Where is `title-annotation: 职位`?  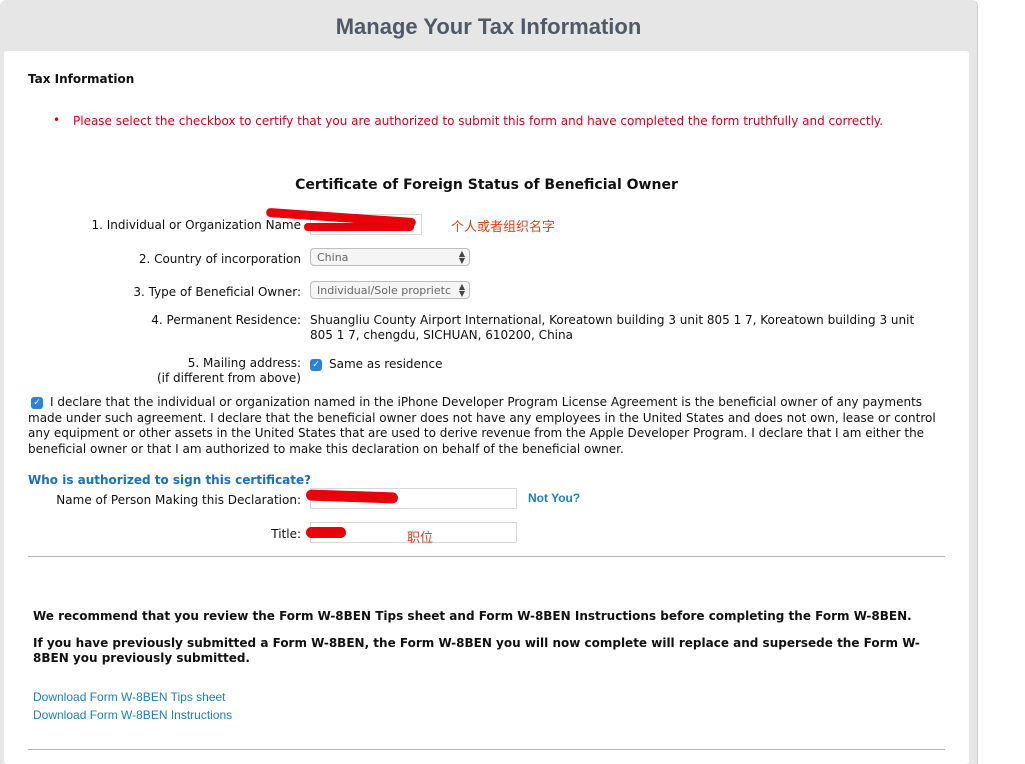
title-annotation: 职位 is located at coordinates (420, 538).